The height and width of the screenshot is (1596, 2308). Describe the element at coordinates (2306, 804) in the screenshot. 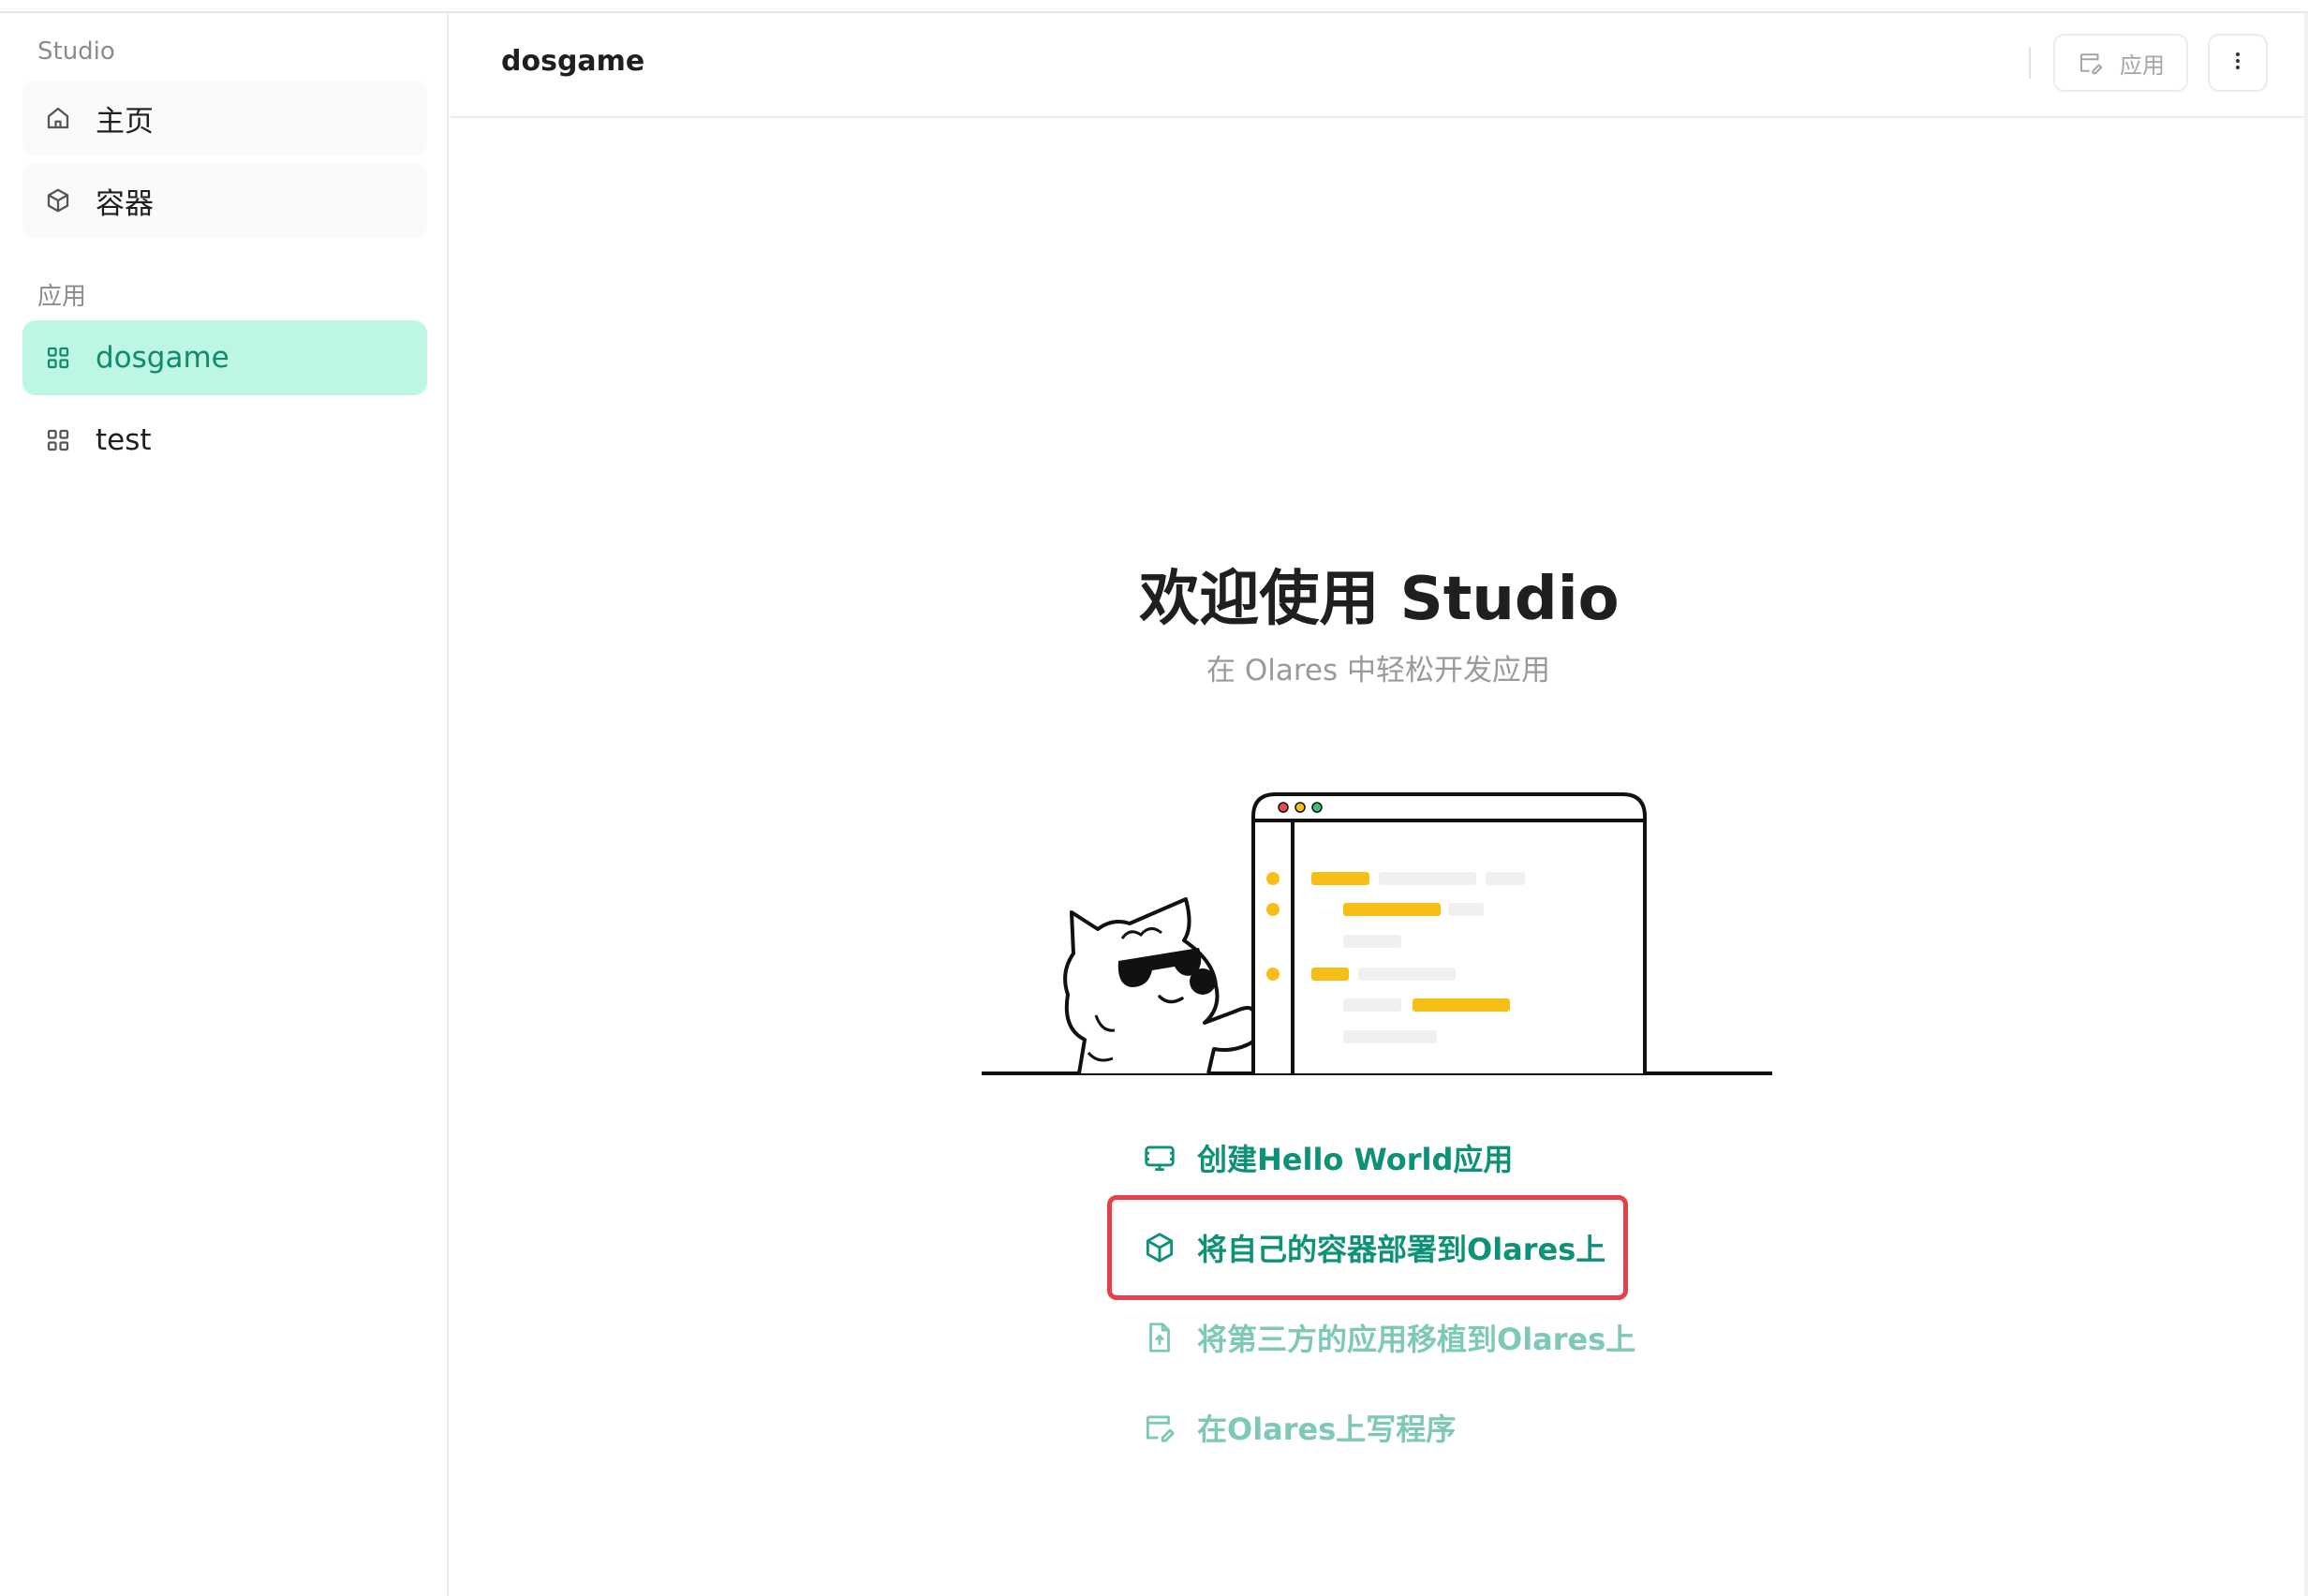

I see `scrollbar` at that location.